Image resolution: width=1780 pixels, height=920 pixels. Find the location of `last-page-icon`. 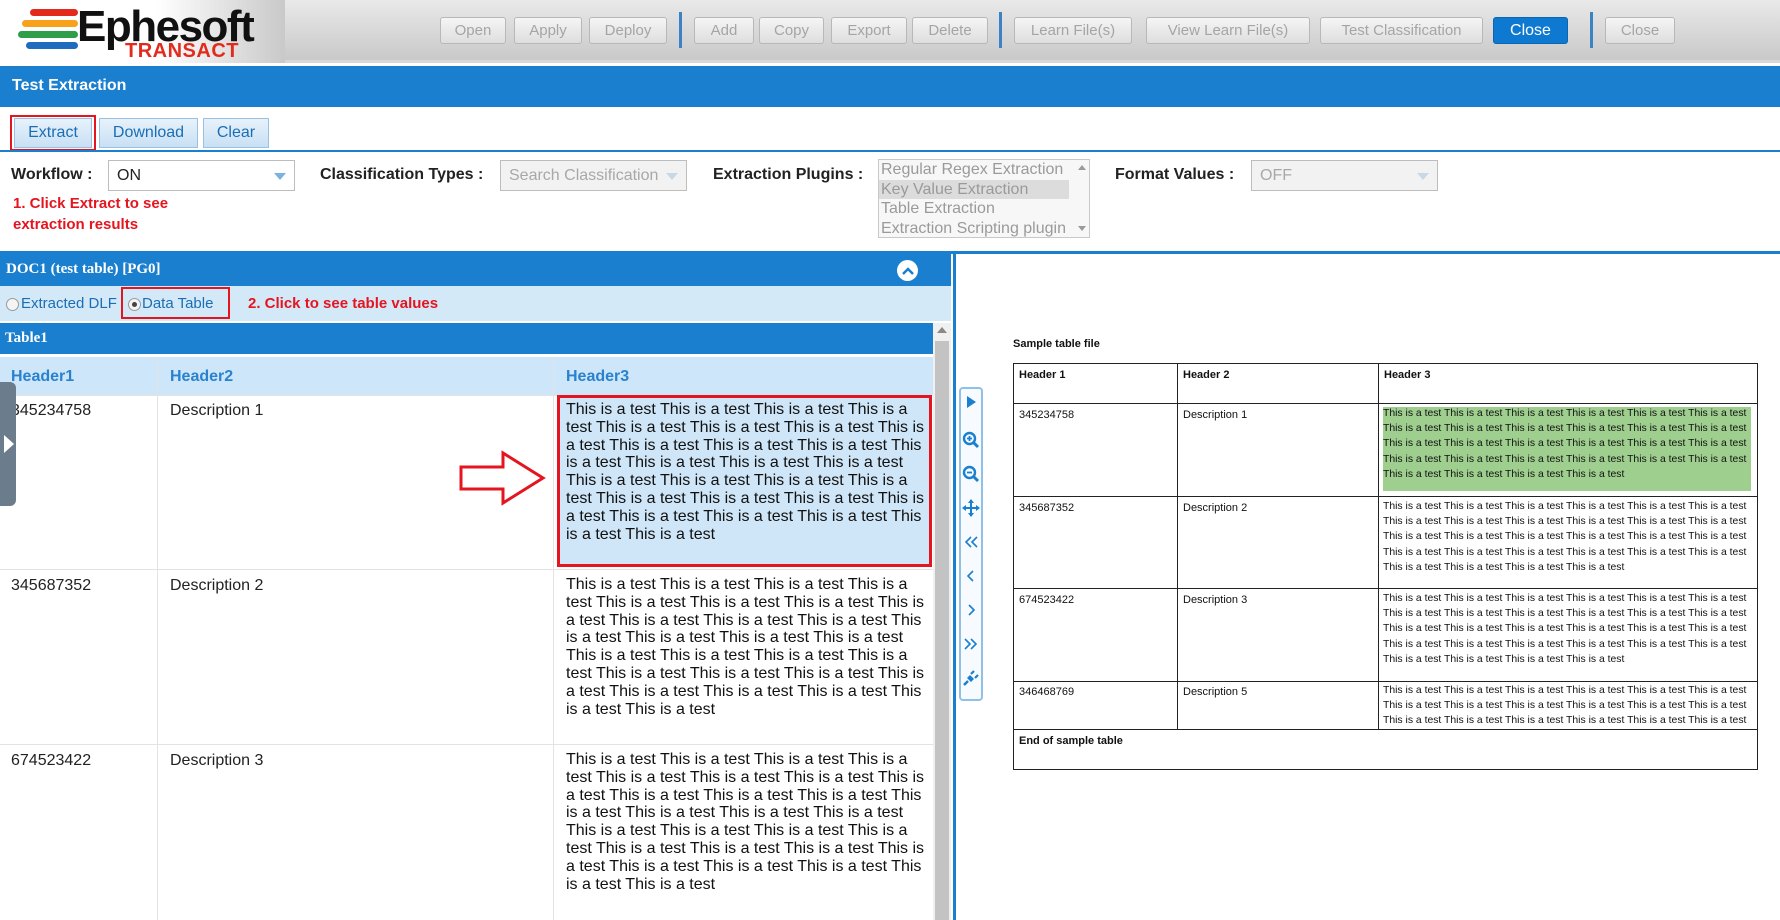

last-page-icon is located at coordinates (971, 644).